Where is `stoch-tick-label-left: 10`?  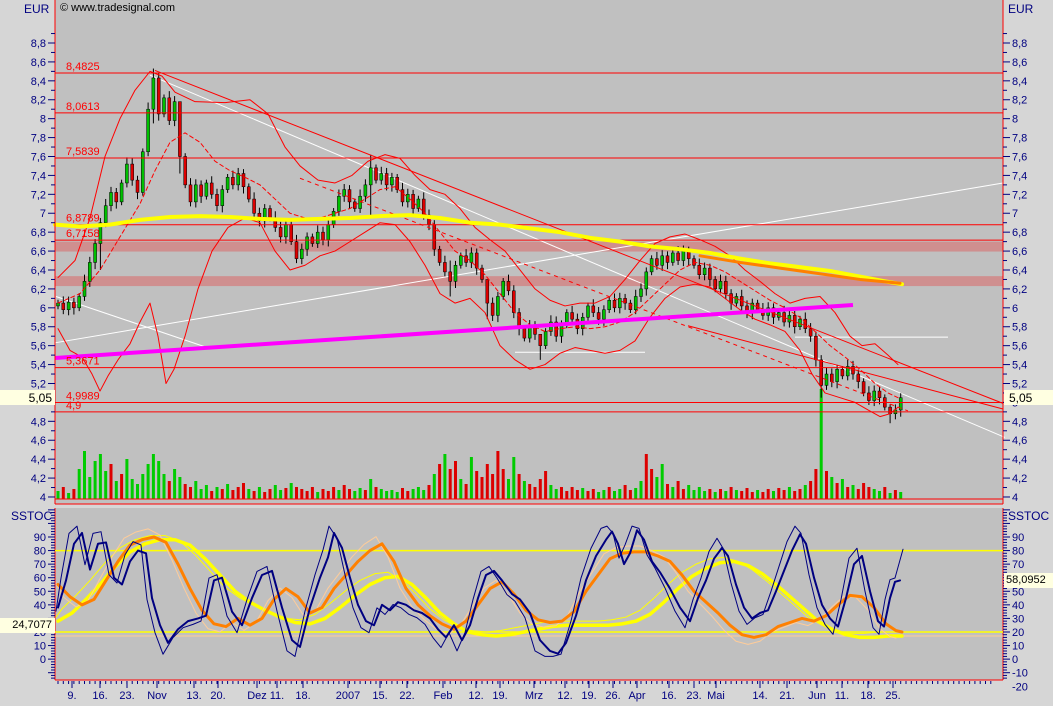 stoch-tick-label-left: 10 is located at coordinates (40, 647).